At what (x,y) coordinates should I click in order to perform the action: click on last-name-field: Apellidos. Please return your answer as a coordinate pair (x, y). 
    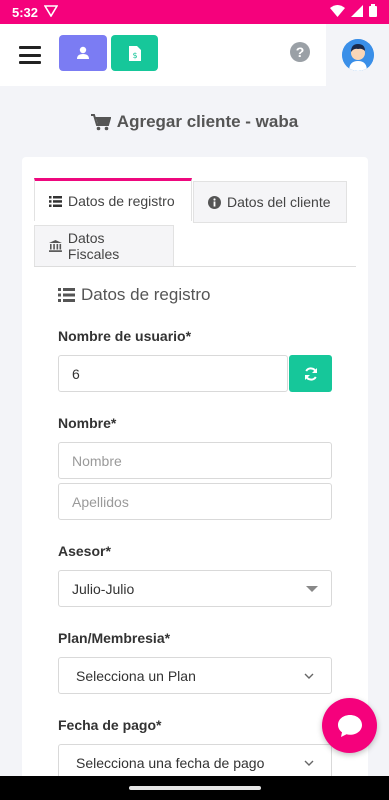
    Looking at the image, I should click on (195, 501).